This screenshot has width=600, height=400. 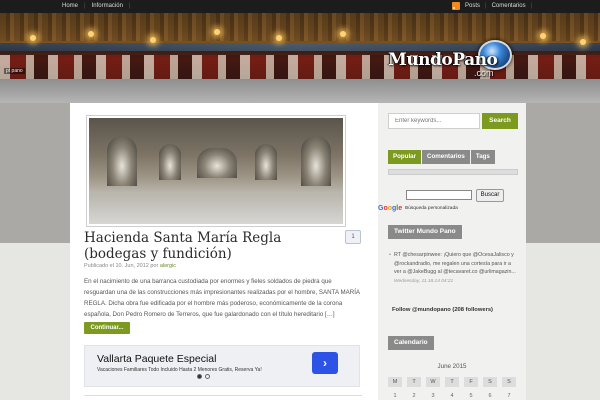 What do you see at coordinates (452, 202) in the screenshot?
I see `google-search: Buscar Google Búsqueda personalizada` at bounding box center [452, 202].